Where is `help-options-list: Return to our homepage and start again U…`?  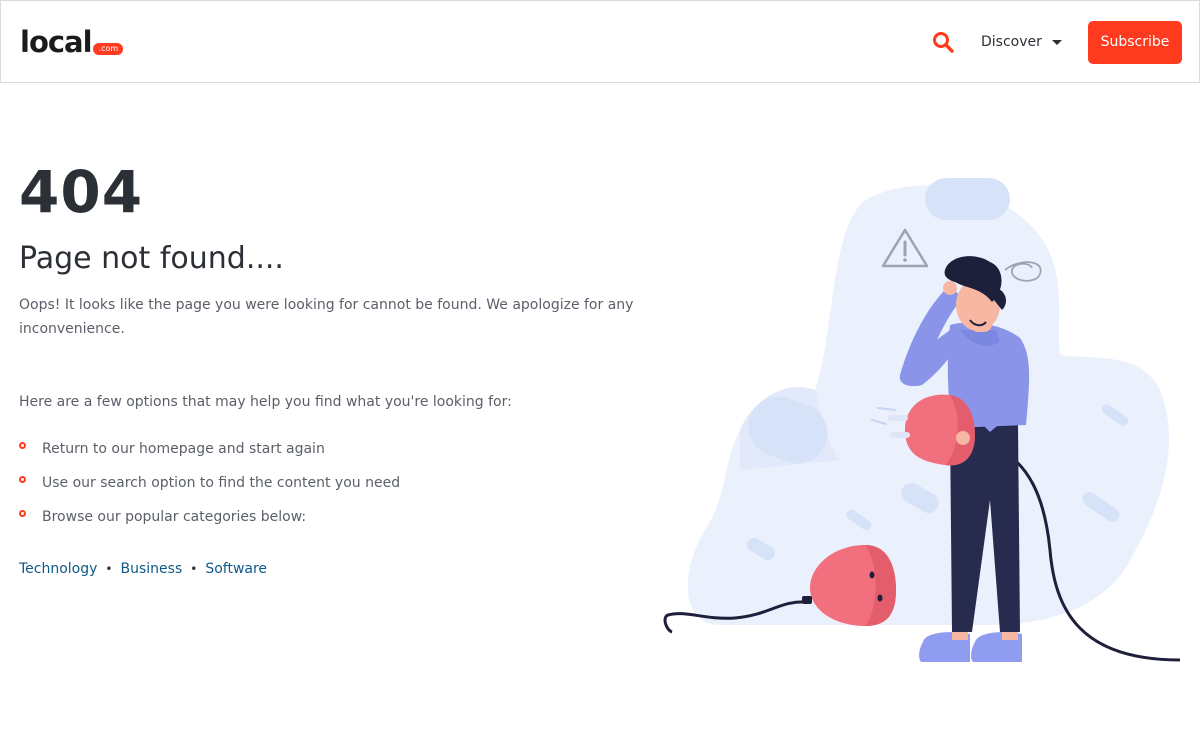
help-options-list: Return to our homepage and start again U… is located at coordinates (209, 488).